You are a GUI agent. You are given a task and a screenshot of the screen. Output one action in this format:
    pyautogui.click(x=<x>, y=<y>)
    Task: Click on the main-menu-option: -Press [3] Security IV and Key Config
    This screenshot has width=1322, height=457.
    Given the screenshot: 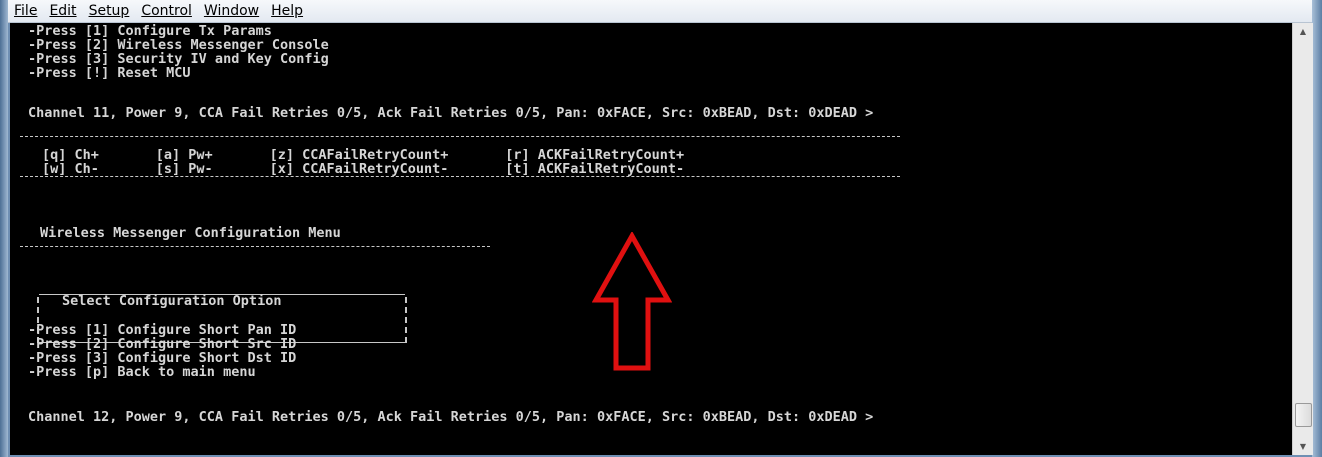 What is the action you would take?
    pyautogui.click(x=178, y=59)
    